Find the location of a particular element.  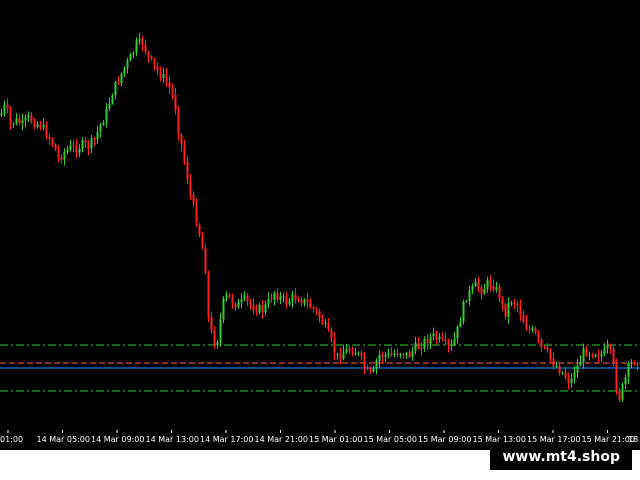

watermark: www.mt4.shop is located at coordinates (561, 457).